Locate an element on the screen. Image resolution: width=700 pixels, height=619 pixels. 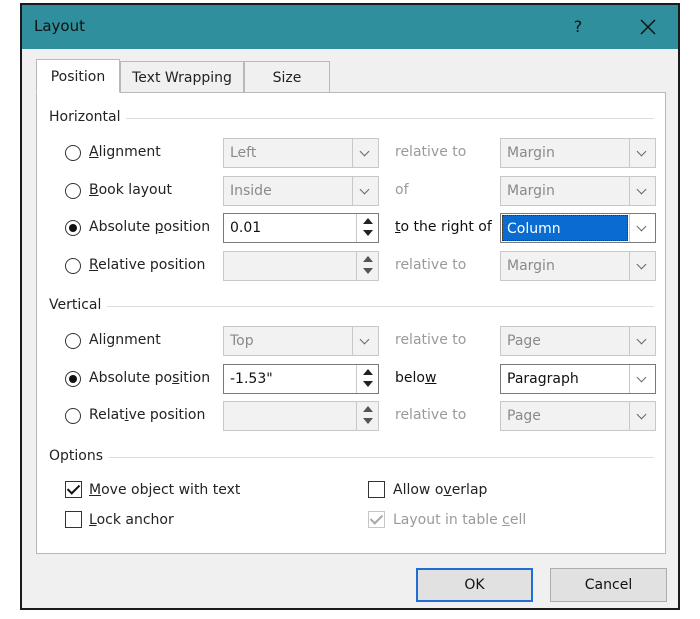
relative-to-dropdown: Paragraph is located at coordinates (578, 378).